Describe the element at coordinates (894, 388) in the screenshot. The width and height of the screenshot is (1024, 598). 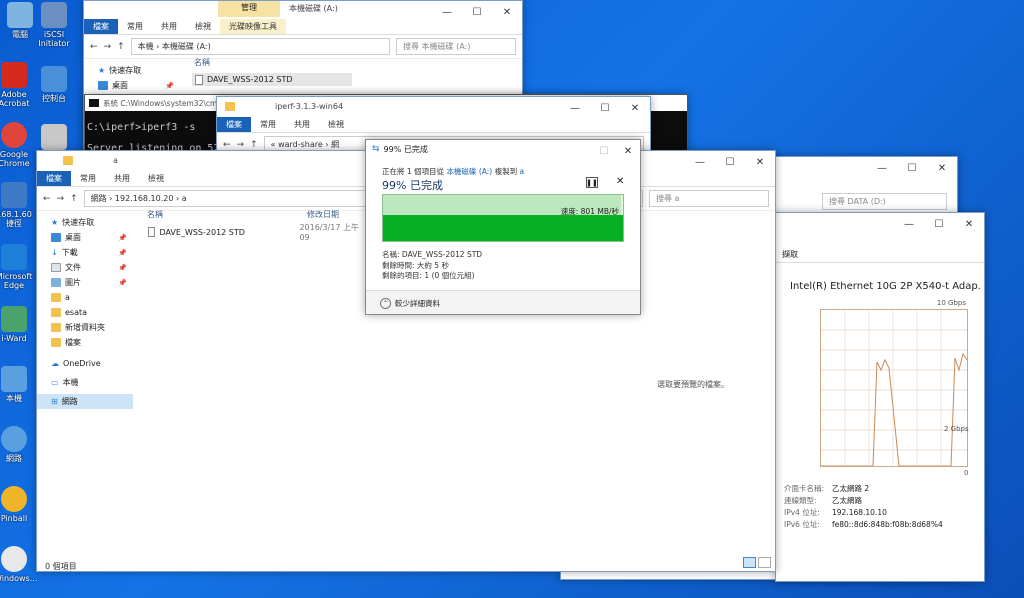
I see `throughput-graph-svg` at that location.